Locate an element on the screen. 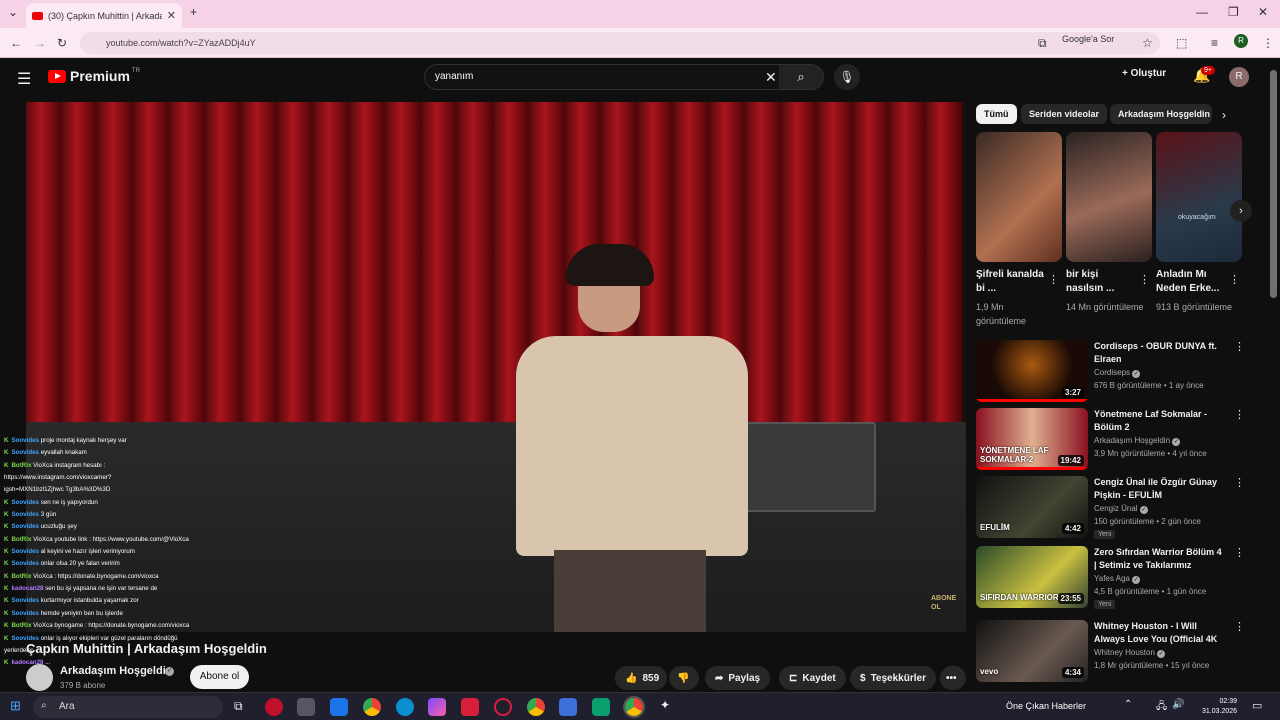 This screenshot has width=1280, height=720. youtube-logo: Premium TR is located at coordinates (94, 76).